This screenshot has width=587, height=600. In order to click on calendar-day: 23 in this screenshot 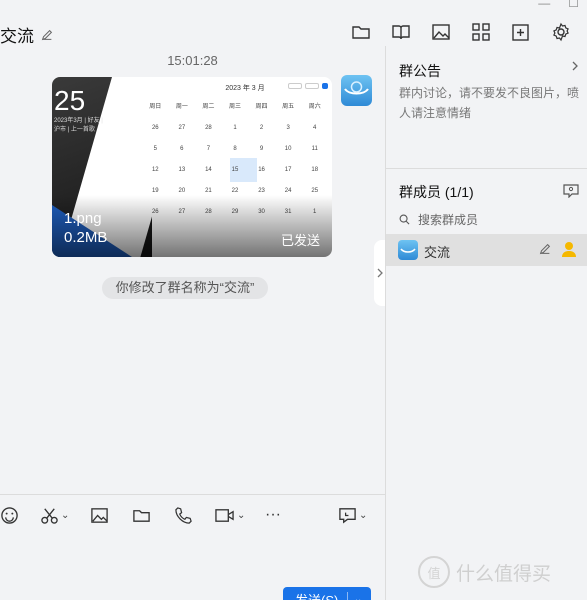, I will do `click(261, 191)`.